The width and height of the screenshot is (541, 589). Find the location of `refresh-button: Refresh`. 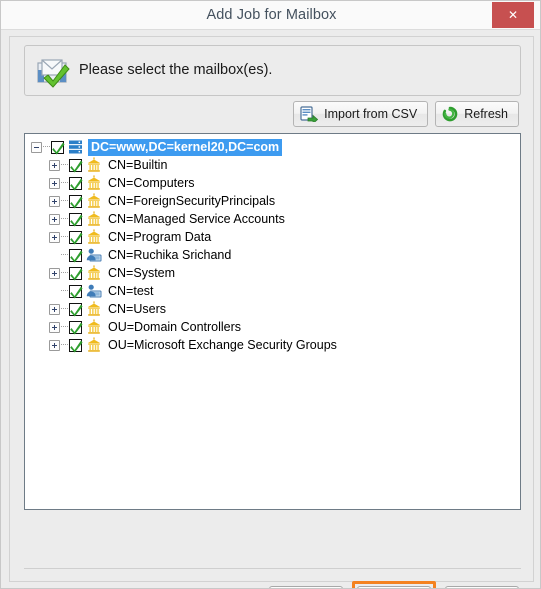

refresh-button: Refresh is located at coordinates (477, 114).